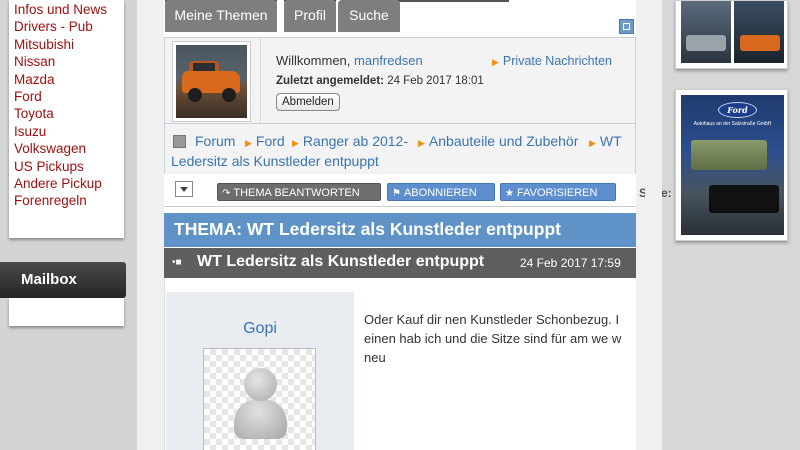 This screenshot has width=800, height=450. Describe the element at coordinates (340, 262) in the screenshot. I see `post-title: WT Ledersitz als Kunstleder entpuppt` at that location.